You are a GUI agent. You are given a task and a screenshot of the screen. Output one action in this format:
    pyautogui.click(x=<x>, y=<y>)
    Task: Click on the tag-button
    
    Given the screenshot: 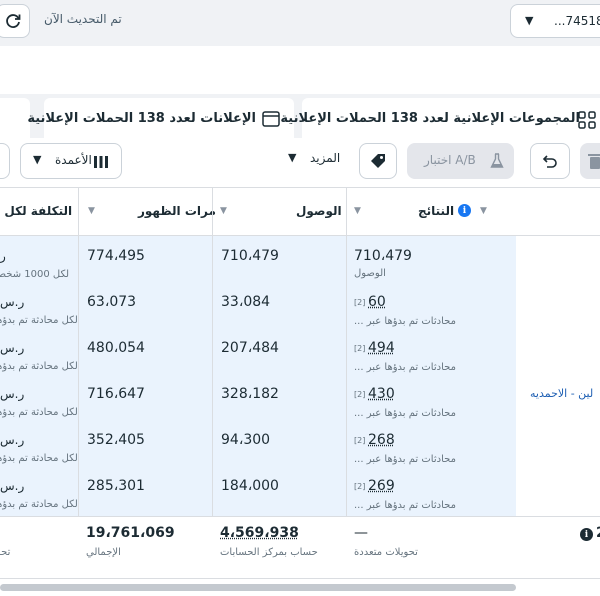 What is the action you would take?
    pyautogui.click(x=378, y=161)
    